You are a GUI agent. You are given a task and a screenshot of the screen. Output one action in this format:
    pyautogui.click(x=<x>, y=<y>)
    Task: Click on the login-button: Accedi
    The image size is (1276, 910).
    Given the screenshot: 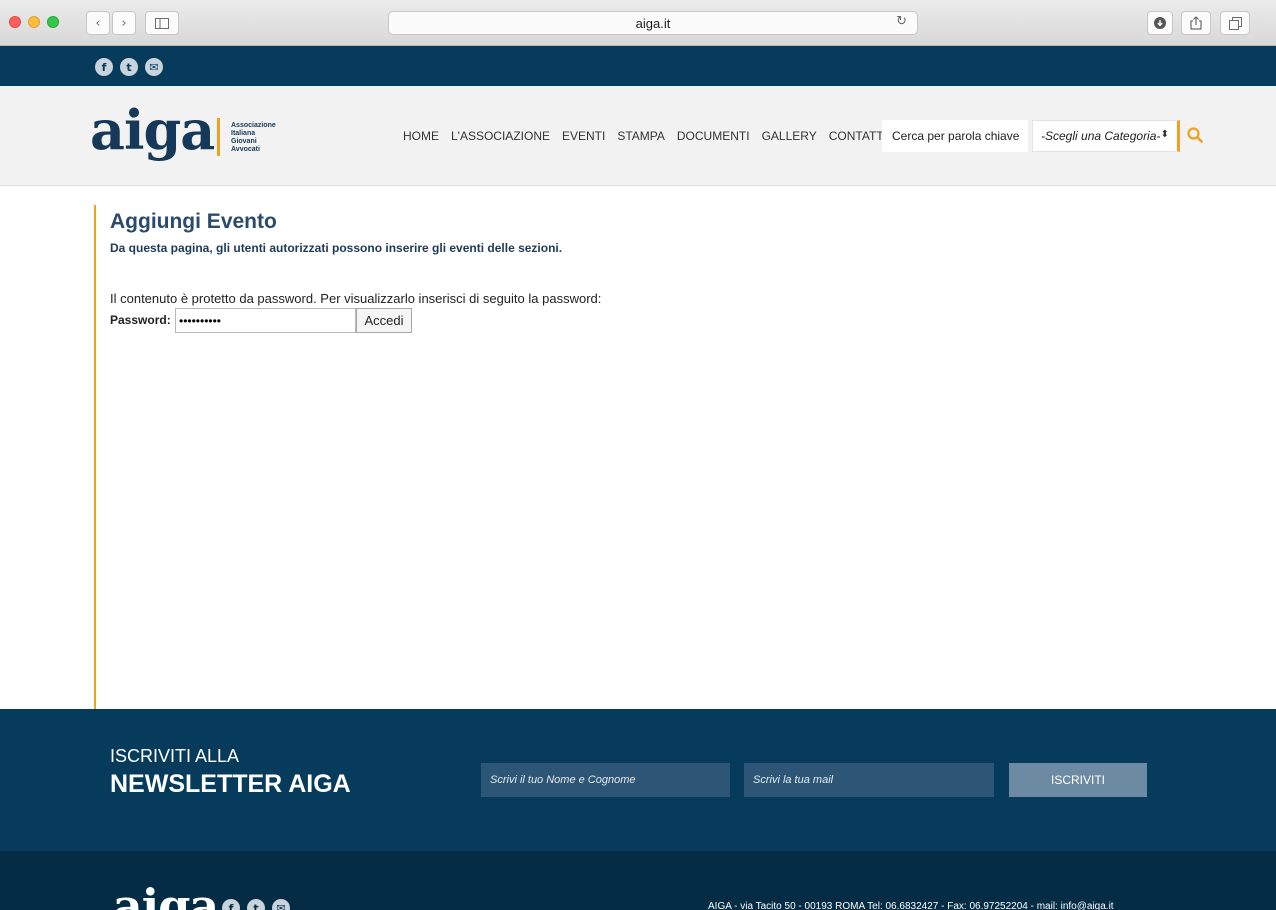 What is the action you would take?
    pyautogui.click(x=384, y=320)
    